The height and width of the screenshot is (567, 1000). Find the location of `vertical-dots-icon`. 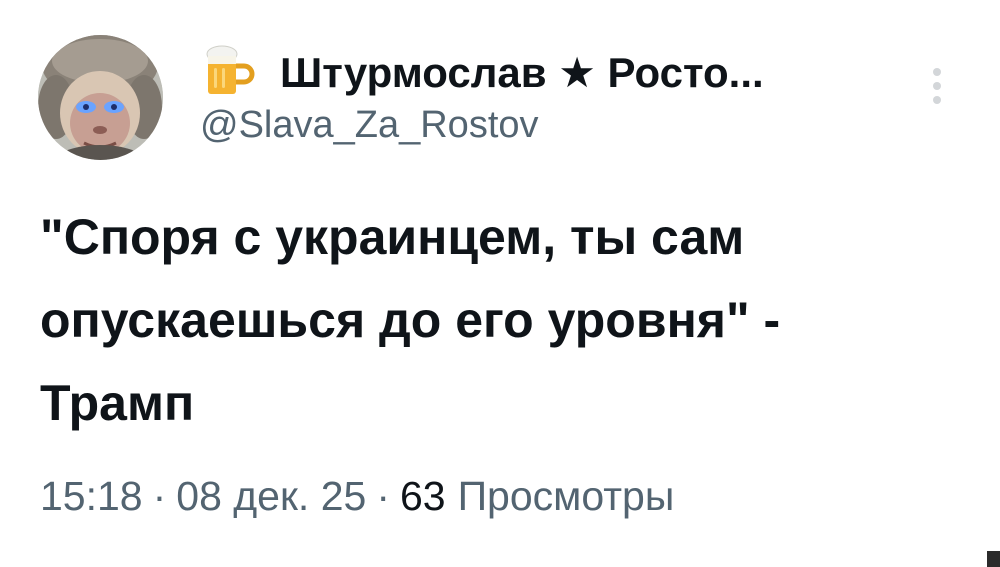

vertical-dots-icon is located at coordinates (937, 86).